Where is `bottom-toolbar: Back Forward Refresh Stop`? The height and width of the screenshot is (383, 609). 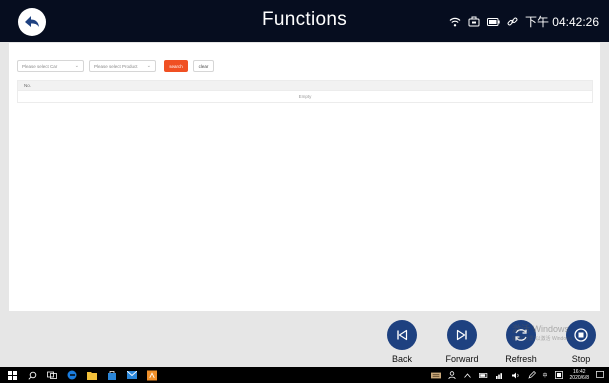 bottom-toolbar: Back Forward Refresh Stop is located at coordinates (304, 339).